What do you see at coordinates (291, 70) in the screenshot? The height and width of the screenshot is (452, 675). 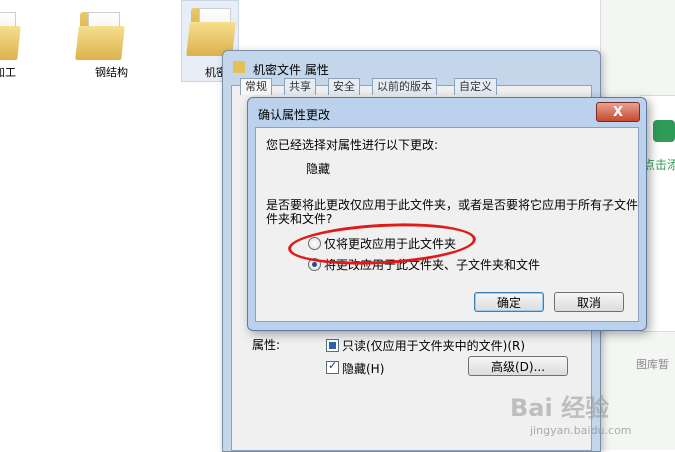 I see `properties-title: 机密文件 属性` at bounding box center [291, 70].